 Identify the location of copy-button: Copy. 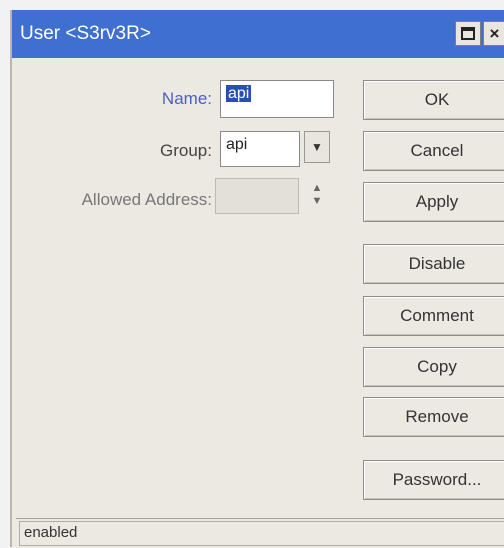
(433, 367).